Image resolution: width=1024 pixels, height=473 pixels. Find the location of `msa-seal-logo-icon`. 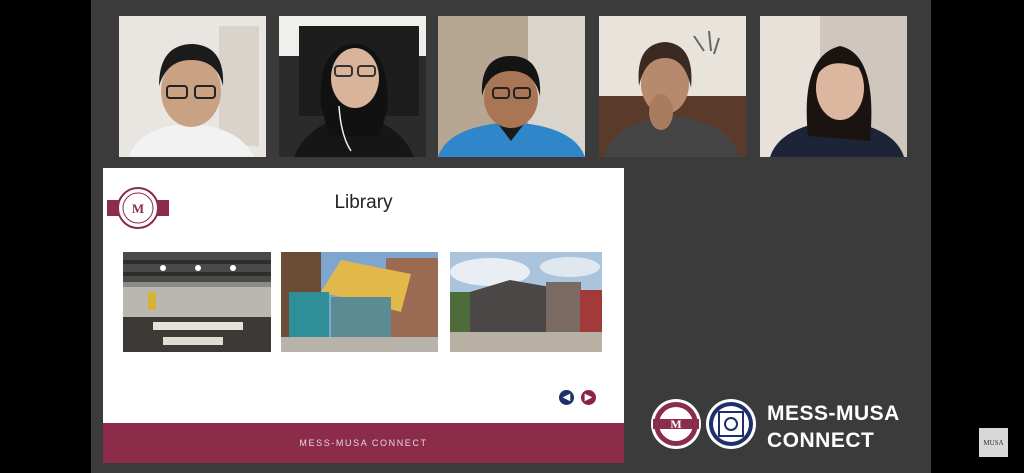

msa-seal-logo-icon is located at coordinates (731, 424).